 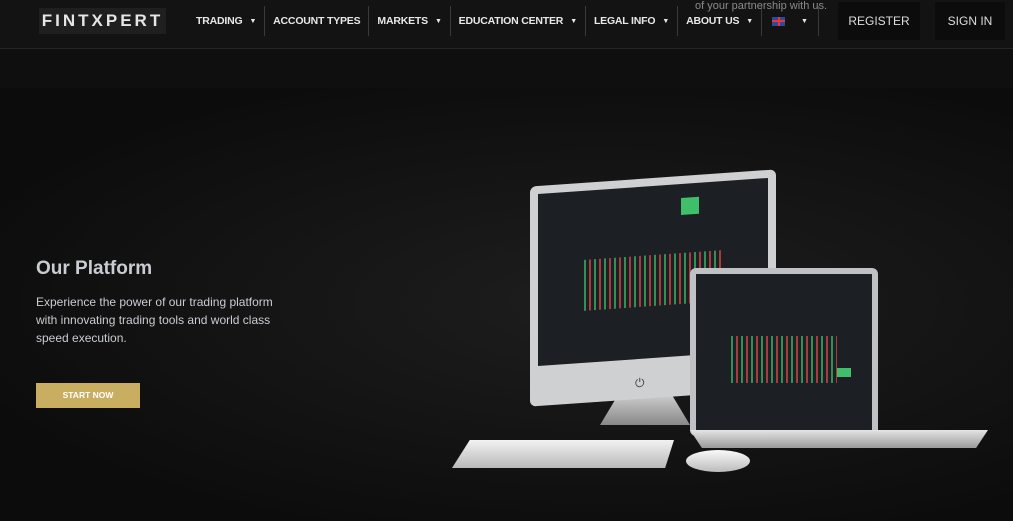 What do you see at coordinates (94, 268) in the screenshot?
I see `hero-title: Our Platform` at bounding box center [94, 268].